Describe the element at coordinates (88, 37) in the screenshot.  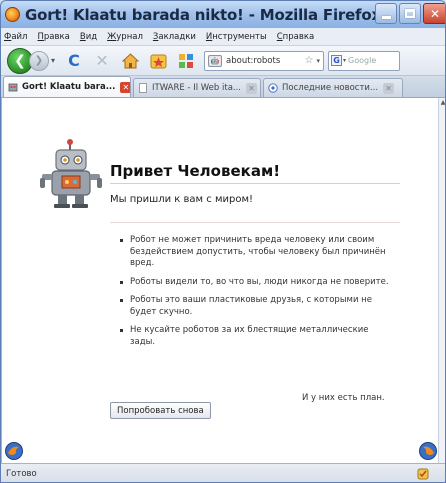
I see `menu-view: Вид` at that location.